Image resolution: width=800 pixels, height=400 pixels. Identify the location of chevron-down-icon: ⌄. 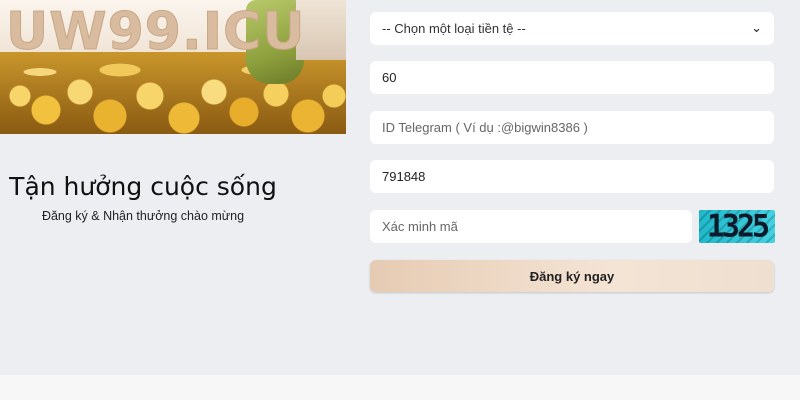
(756, 28).